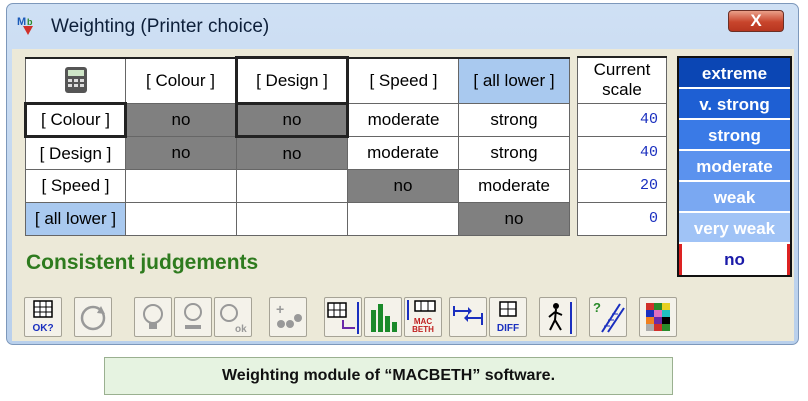 This screenshot has height=401, width=808. I want to click on suggest-ok-button: ok, so click(233, 317).